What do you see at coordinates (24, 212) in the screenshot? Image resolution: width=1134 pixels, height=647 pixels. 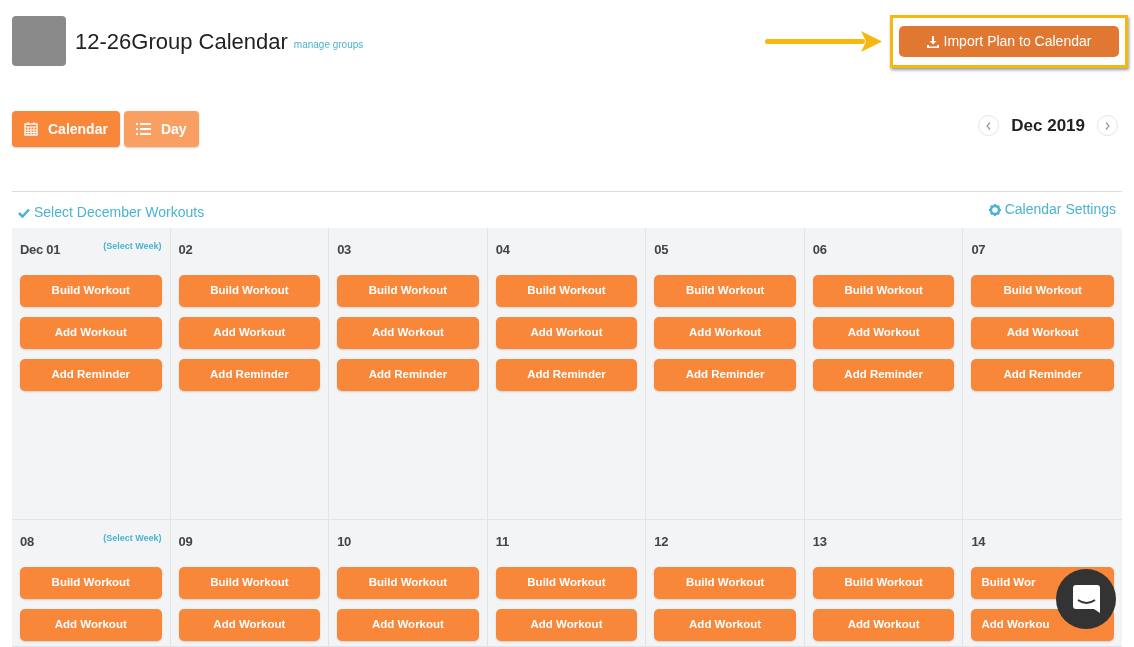 I see `check-icon` at bounding box center [24, 212].